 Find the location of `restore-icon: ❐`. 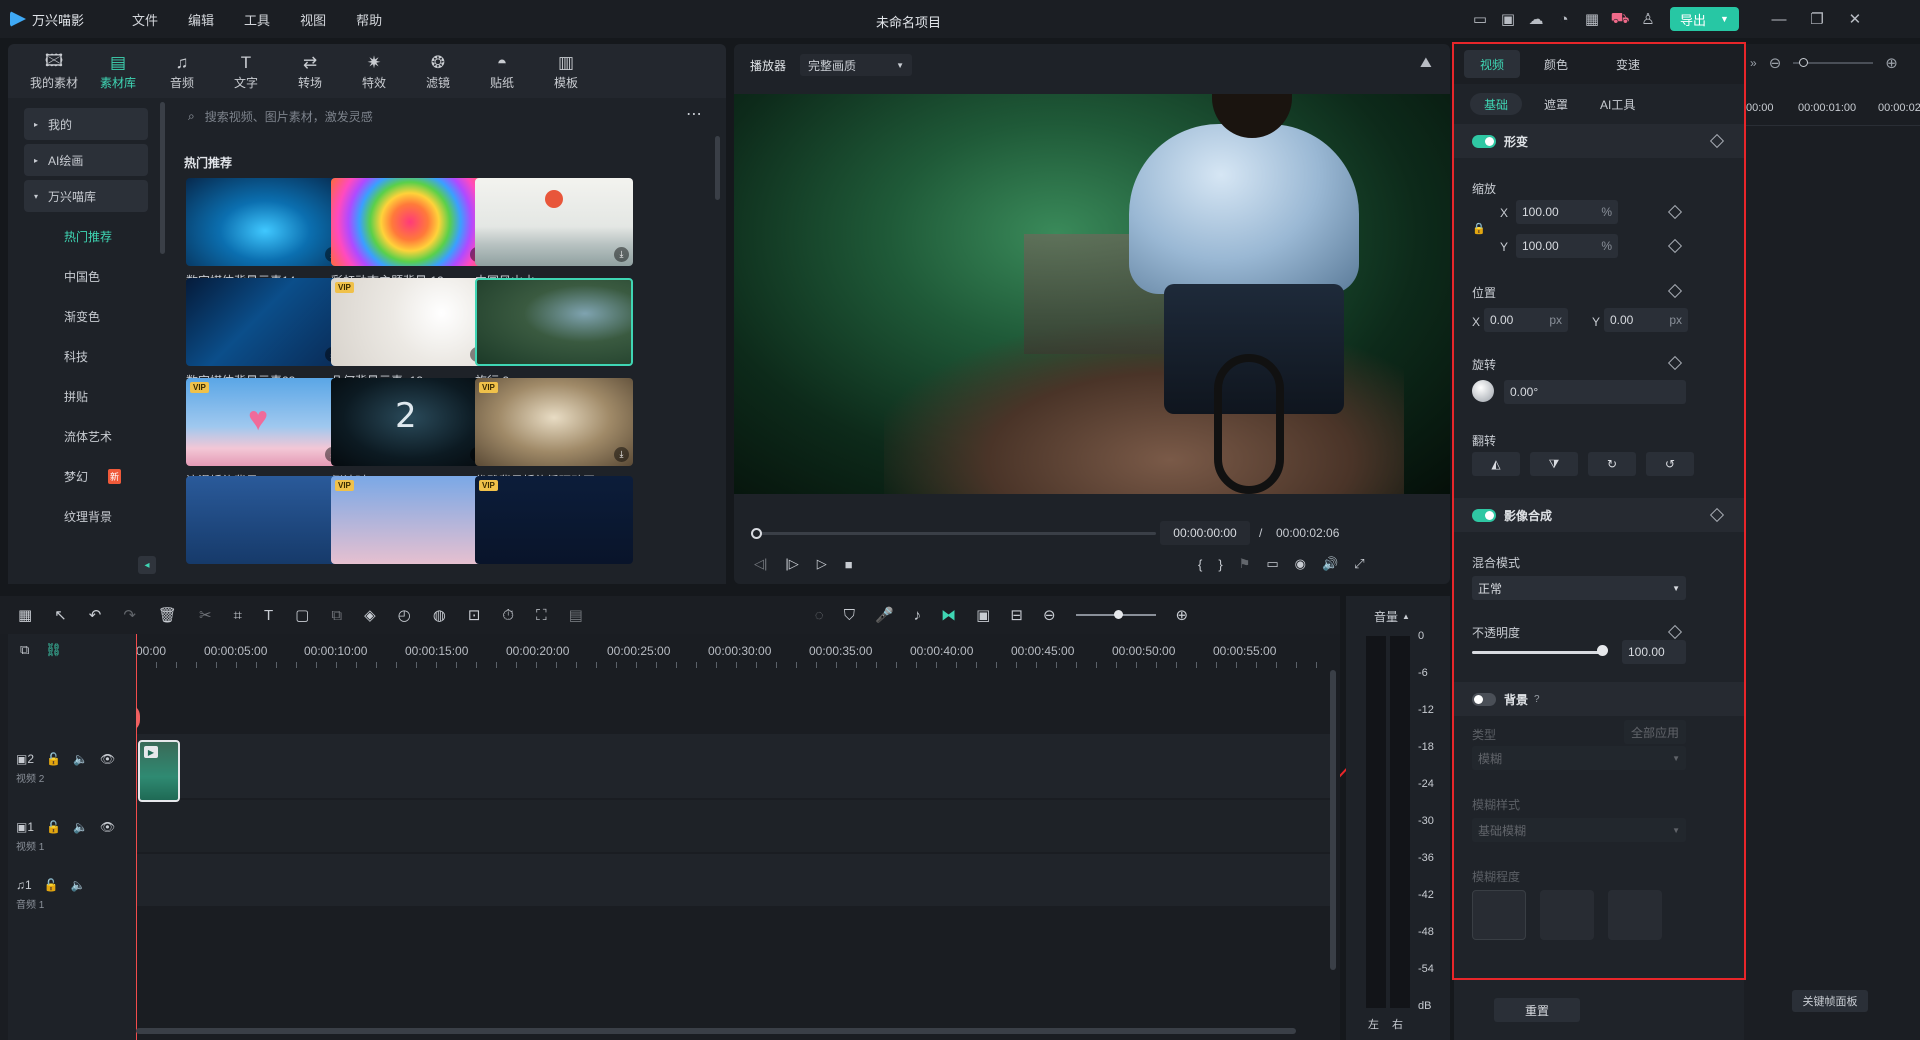

restore-icon: ❐ is located at coordinates (1817, 19).